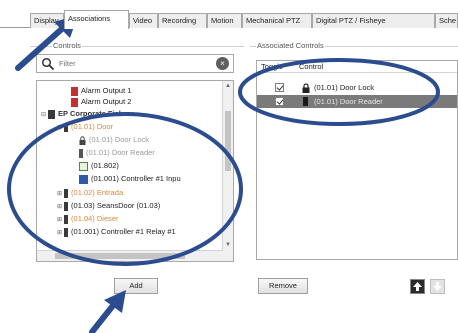  Describe the element at coordinates (99, 165) in the screenshot. I see `tree-item: (01.802)` at that location.